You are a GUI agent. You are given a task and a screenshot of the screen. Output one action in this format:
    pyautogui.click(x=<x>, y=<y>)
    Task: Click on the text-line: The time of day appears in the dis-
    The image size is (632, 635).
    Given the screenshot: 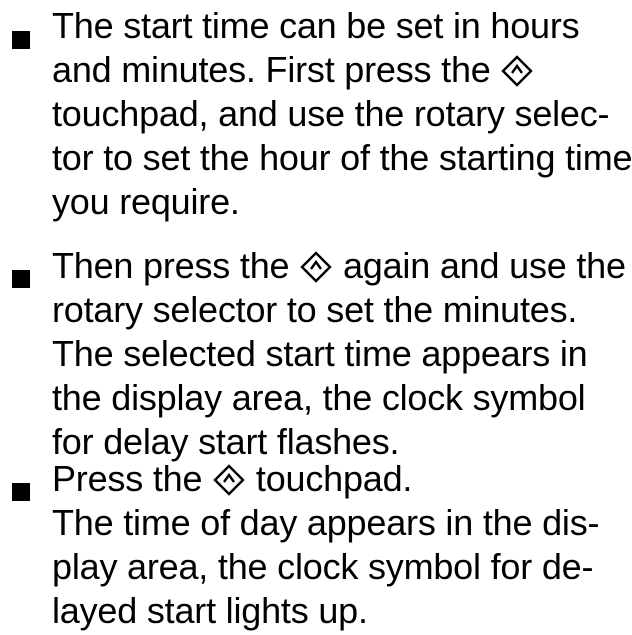 What is the action you would take?
    pyautogui.click(x=326, y=522)
    